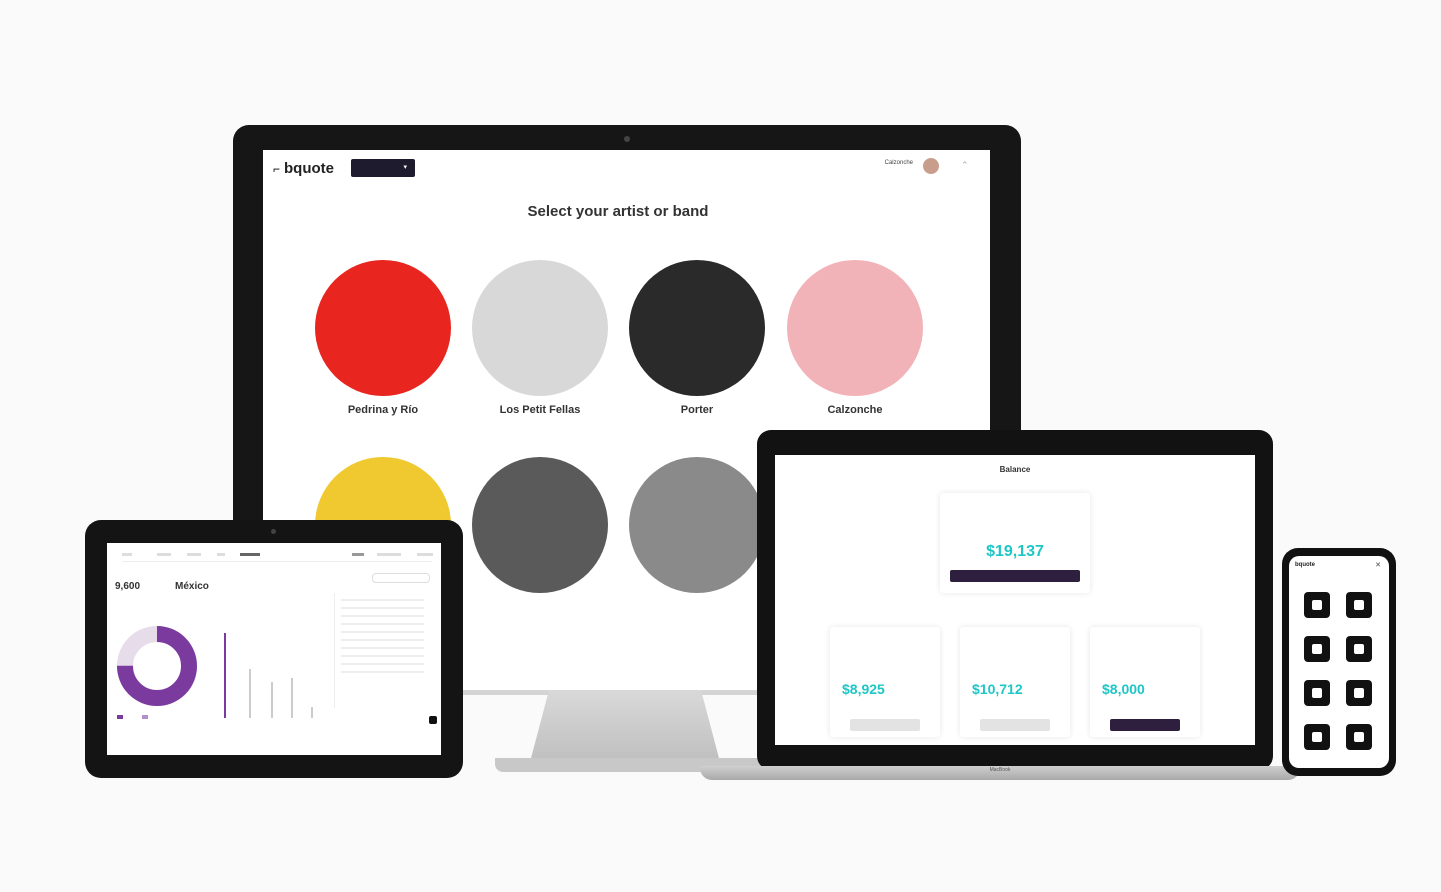 The height and width of the screenshot is (892, 1441). Describe the element at coordinates (540, 410) in the screenshot. I see `artist-name: Los Petit Fellas` at that location.